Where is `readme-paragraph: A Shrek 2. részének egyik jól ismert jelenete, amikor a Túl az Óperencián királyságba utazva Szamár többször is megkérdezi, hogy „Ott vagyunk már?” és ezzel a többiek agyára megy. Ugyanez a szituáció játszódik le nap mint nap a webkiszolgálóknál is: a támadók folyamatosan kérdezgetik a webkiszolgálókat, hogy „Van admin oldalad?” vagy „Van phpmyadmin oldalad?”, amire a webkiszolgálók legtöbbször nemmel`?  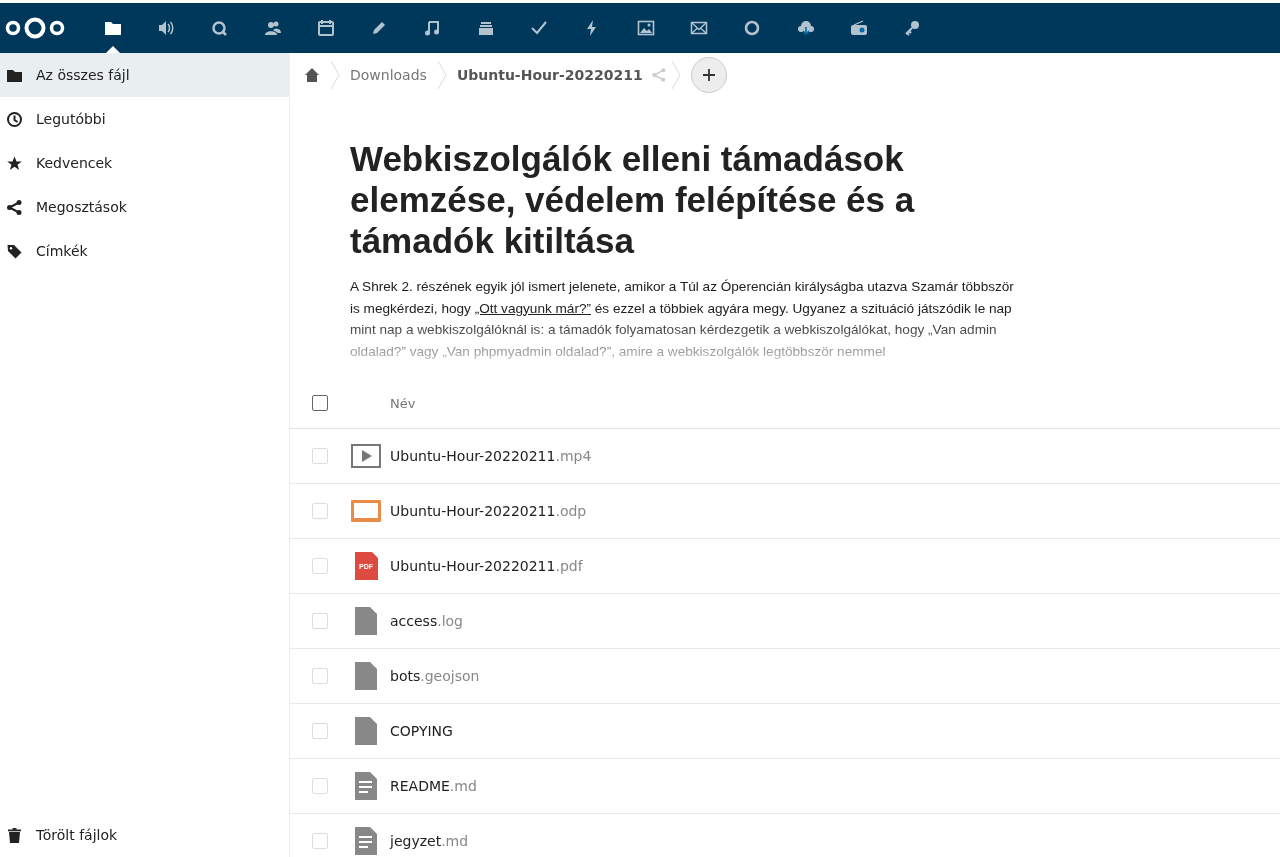 readme-paragraph: A Shrek 2. részének egyik jól ismert jelenete, amikor a Túl az Óperencián királyságba utazva Szamár többször is megkérdezi, hogy „Ott vagyunk már?” és ezzel a többiek agyára megy. Ugyanez a szituáció játszódik le nap mint nap a webkiszolgálóknál is: a támadók folyamatosan kérdezgetik a webkiszolgálókat, hogy „Van admin oldalad?” vagy „Van phpmyadmin oldalad?”, amire a webkiszolgálók legtöbbször nemmel is located at coordinates (682, 319).